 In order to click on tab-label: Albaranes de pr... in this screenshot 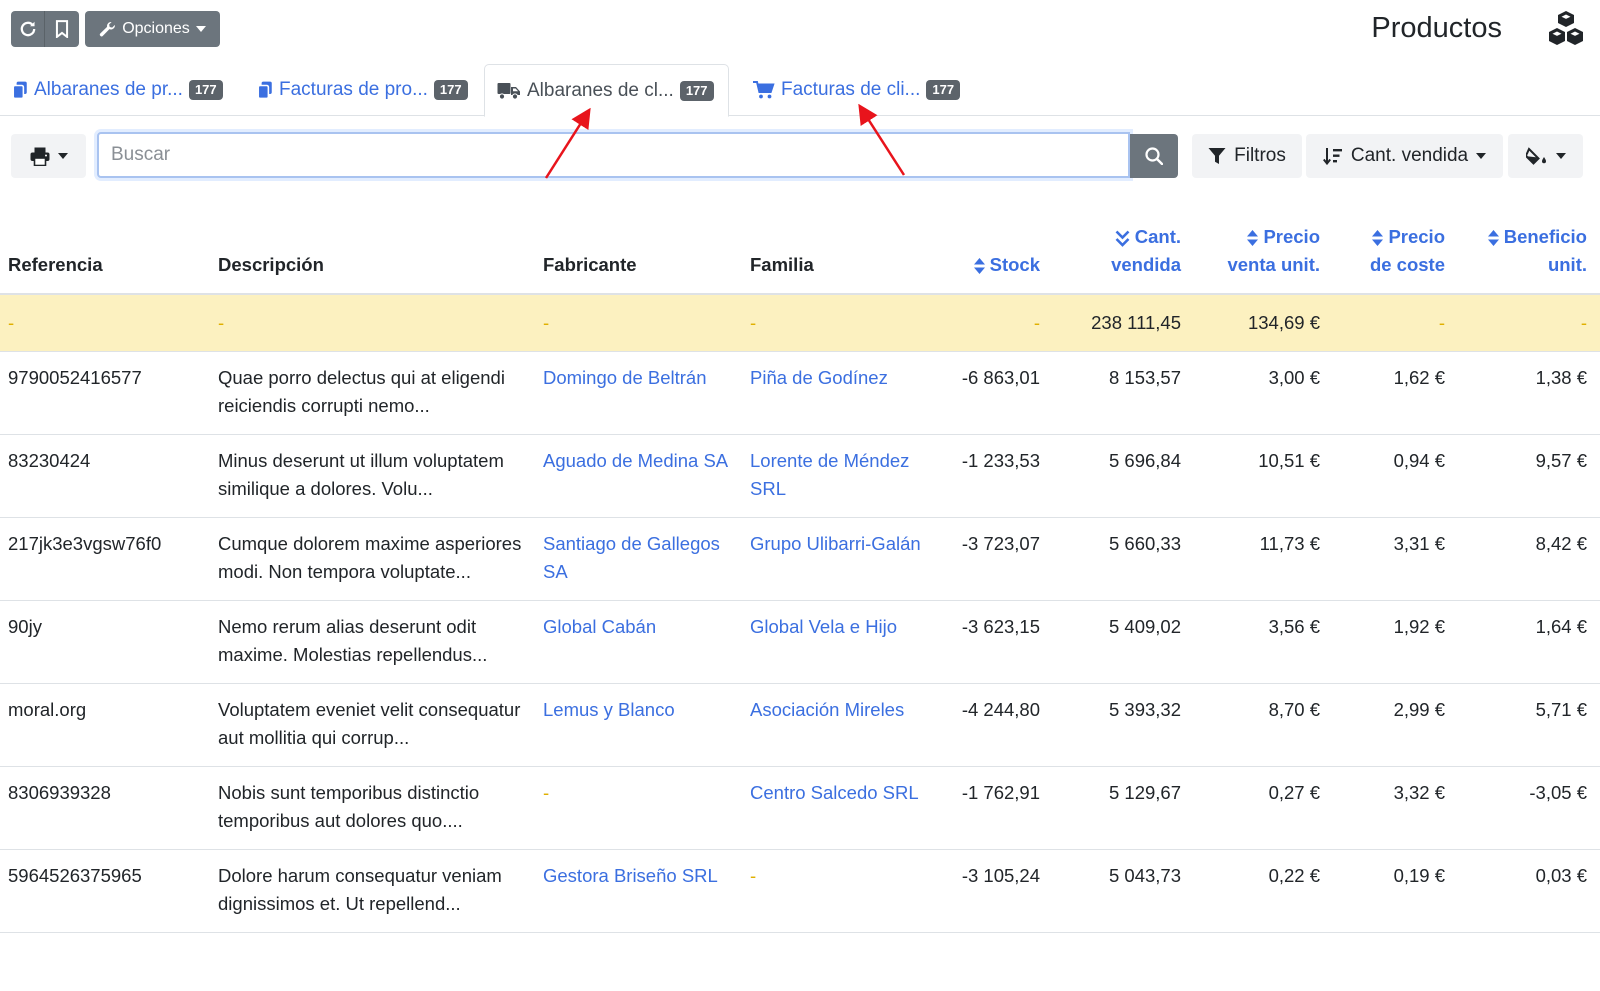, I will do `click(108, 89)`.